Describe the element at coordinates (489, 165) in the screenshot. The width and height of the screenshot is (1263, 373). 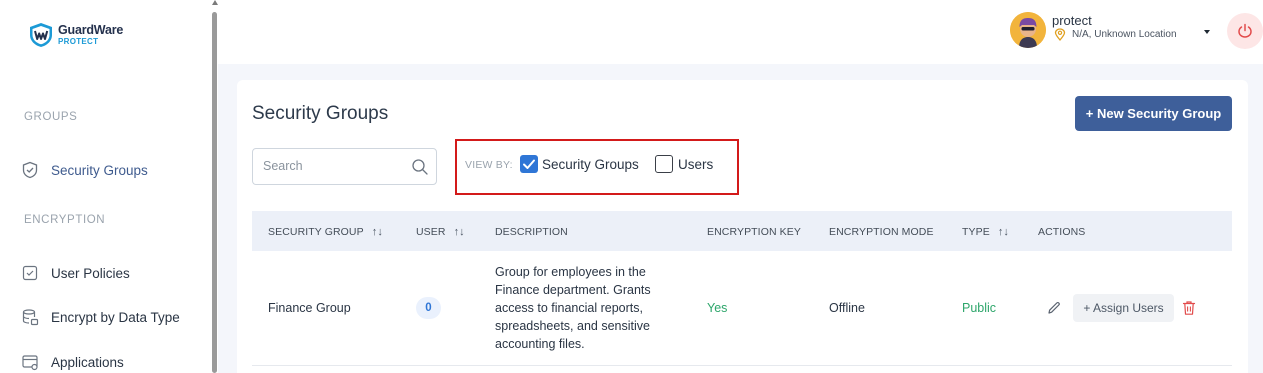
I see `view-by-label: VIEW BY:` at that location.